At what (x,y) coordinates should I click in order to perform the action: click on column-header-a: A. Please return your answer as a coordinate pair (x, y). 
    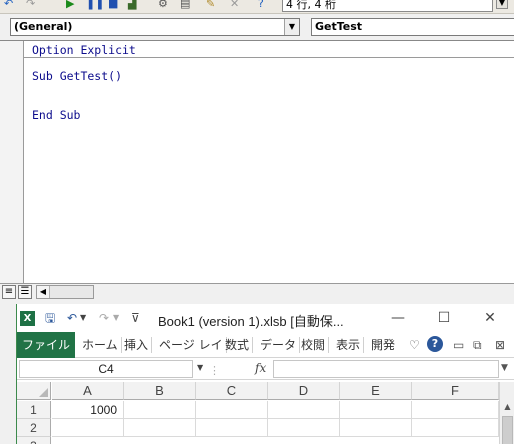
    Looking at the image, I should click on (88, 391).